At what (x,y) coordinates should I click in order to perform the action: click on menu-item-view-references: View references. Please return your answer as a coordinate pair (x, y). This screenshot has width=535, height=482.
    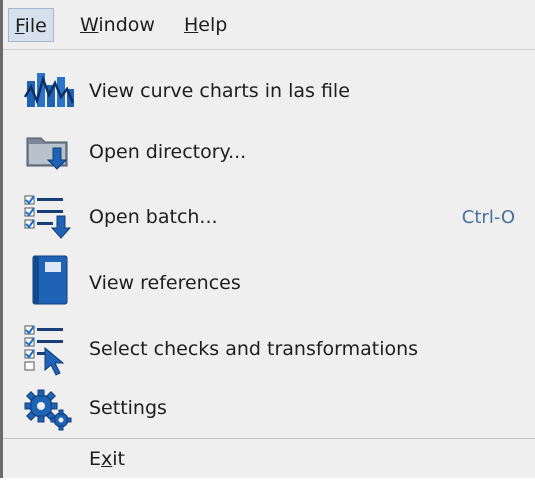
    Looking at the image, I should click on (269, 283).